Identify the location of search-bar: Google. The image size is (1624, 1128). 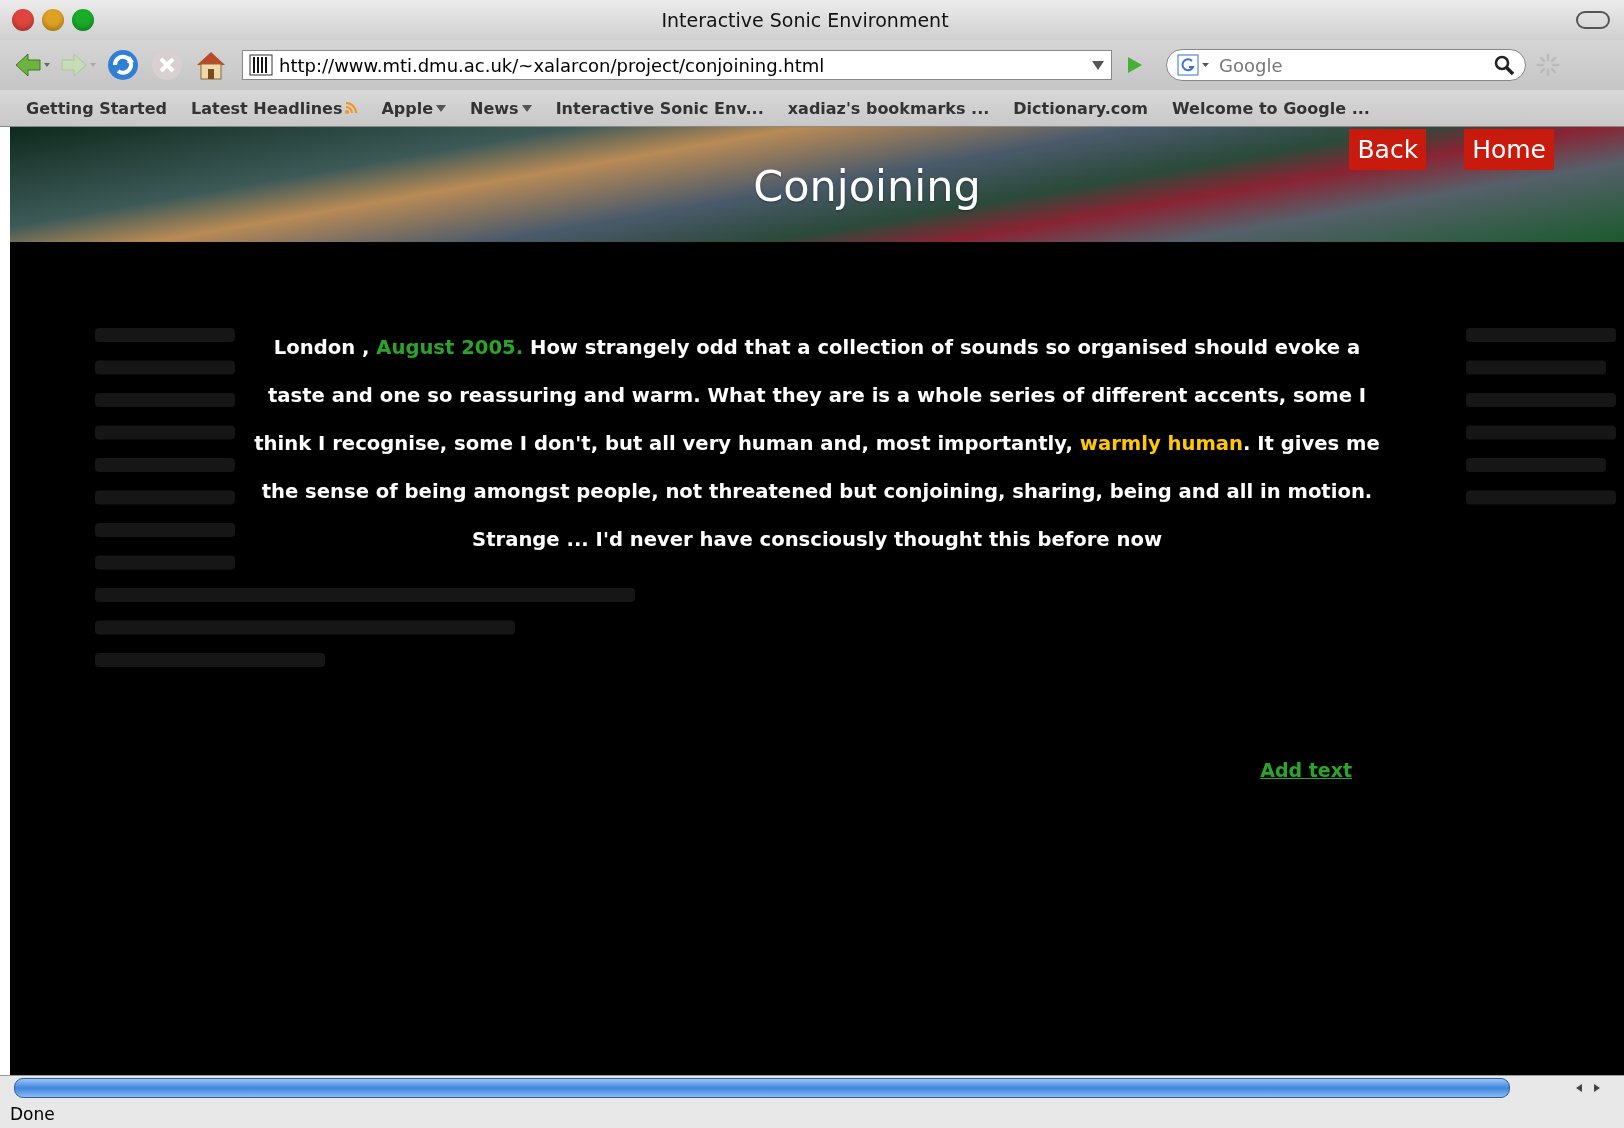
(1346, 65).